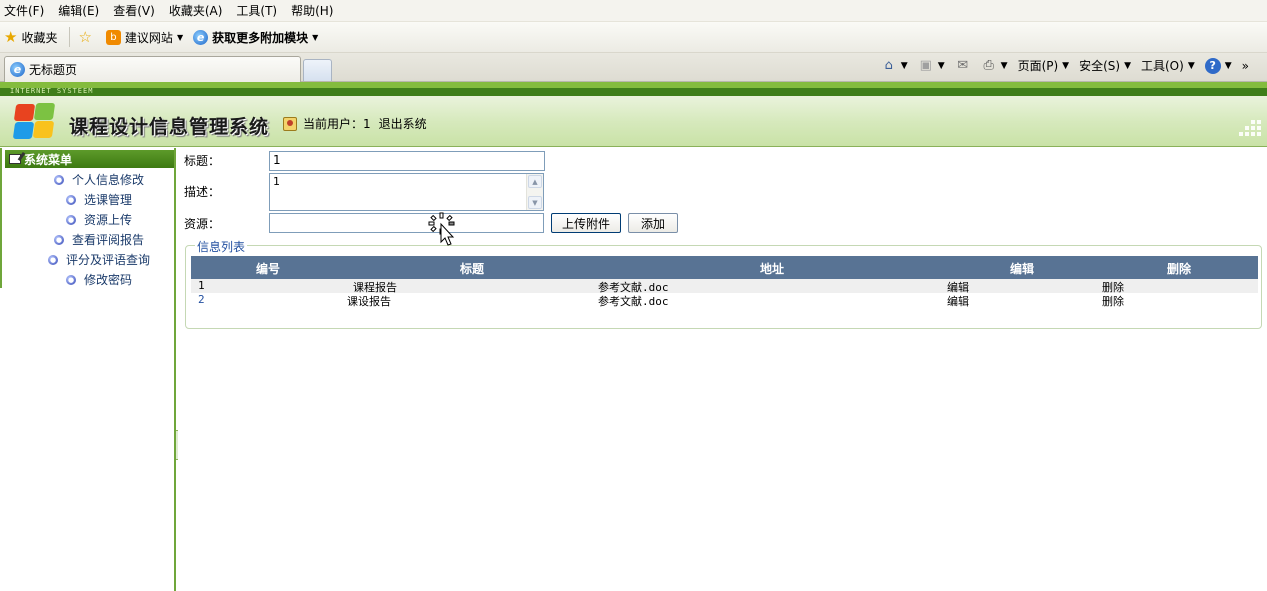 The height and width of the screenshot is (591, 1267). I want to click on resource-file-input, so click(406, 223).